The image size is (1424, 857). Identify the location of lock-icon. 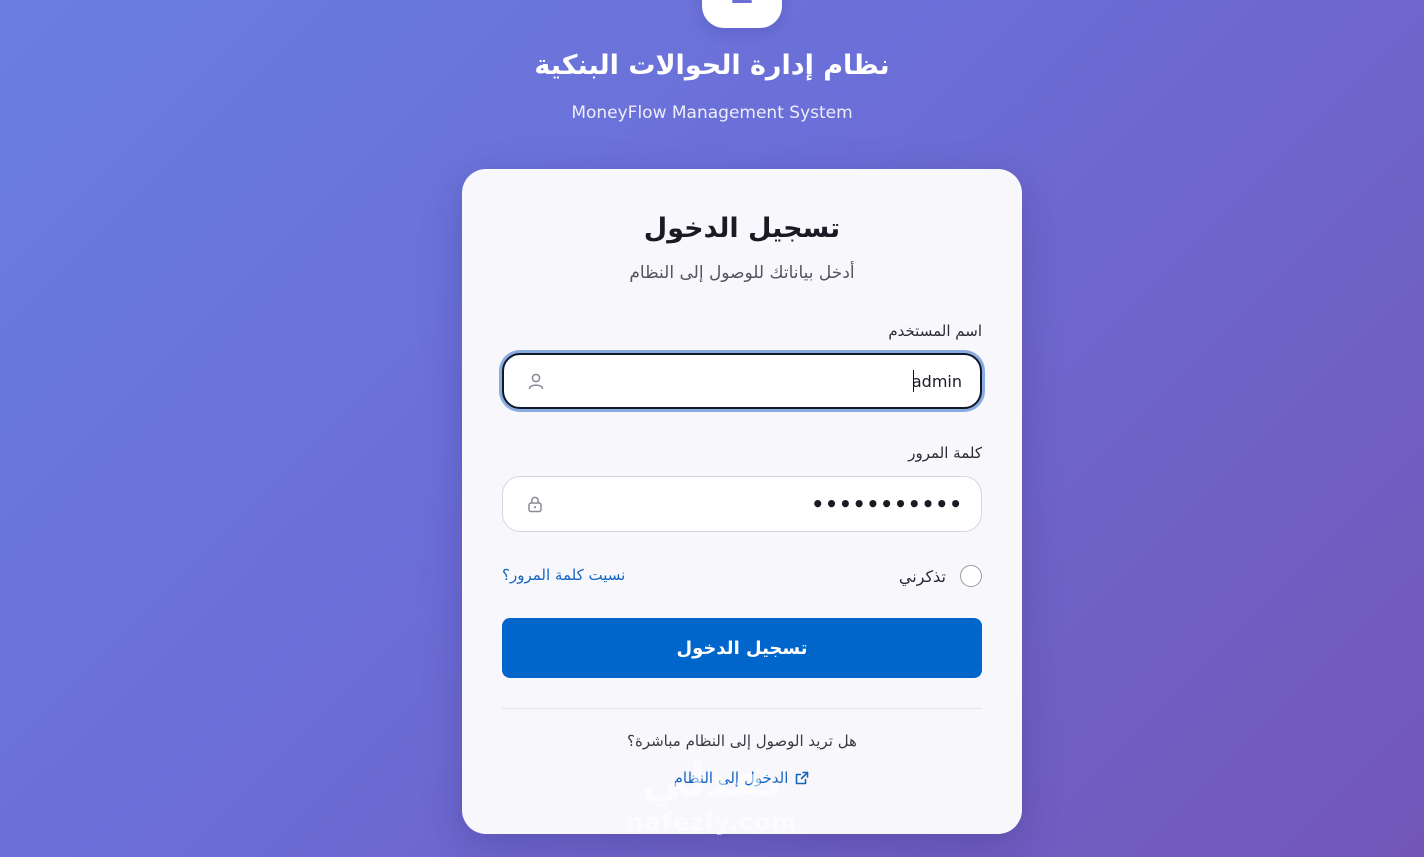
(535, 504).